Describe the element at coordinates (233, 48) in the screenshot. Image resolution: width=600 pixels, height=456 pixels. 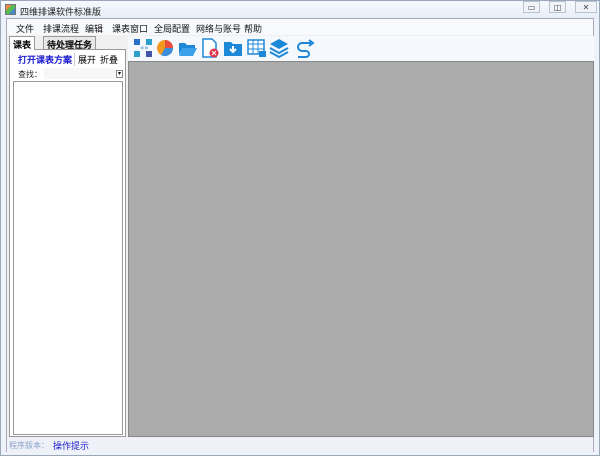
I see `download-folder-icon` at that location.